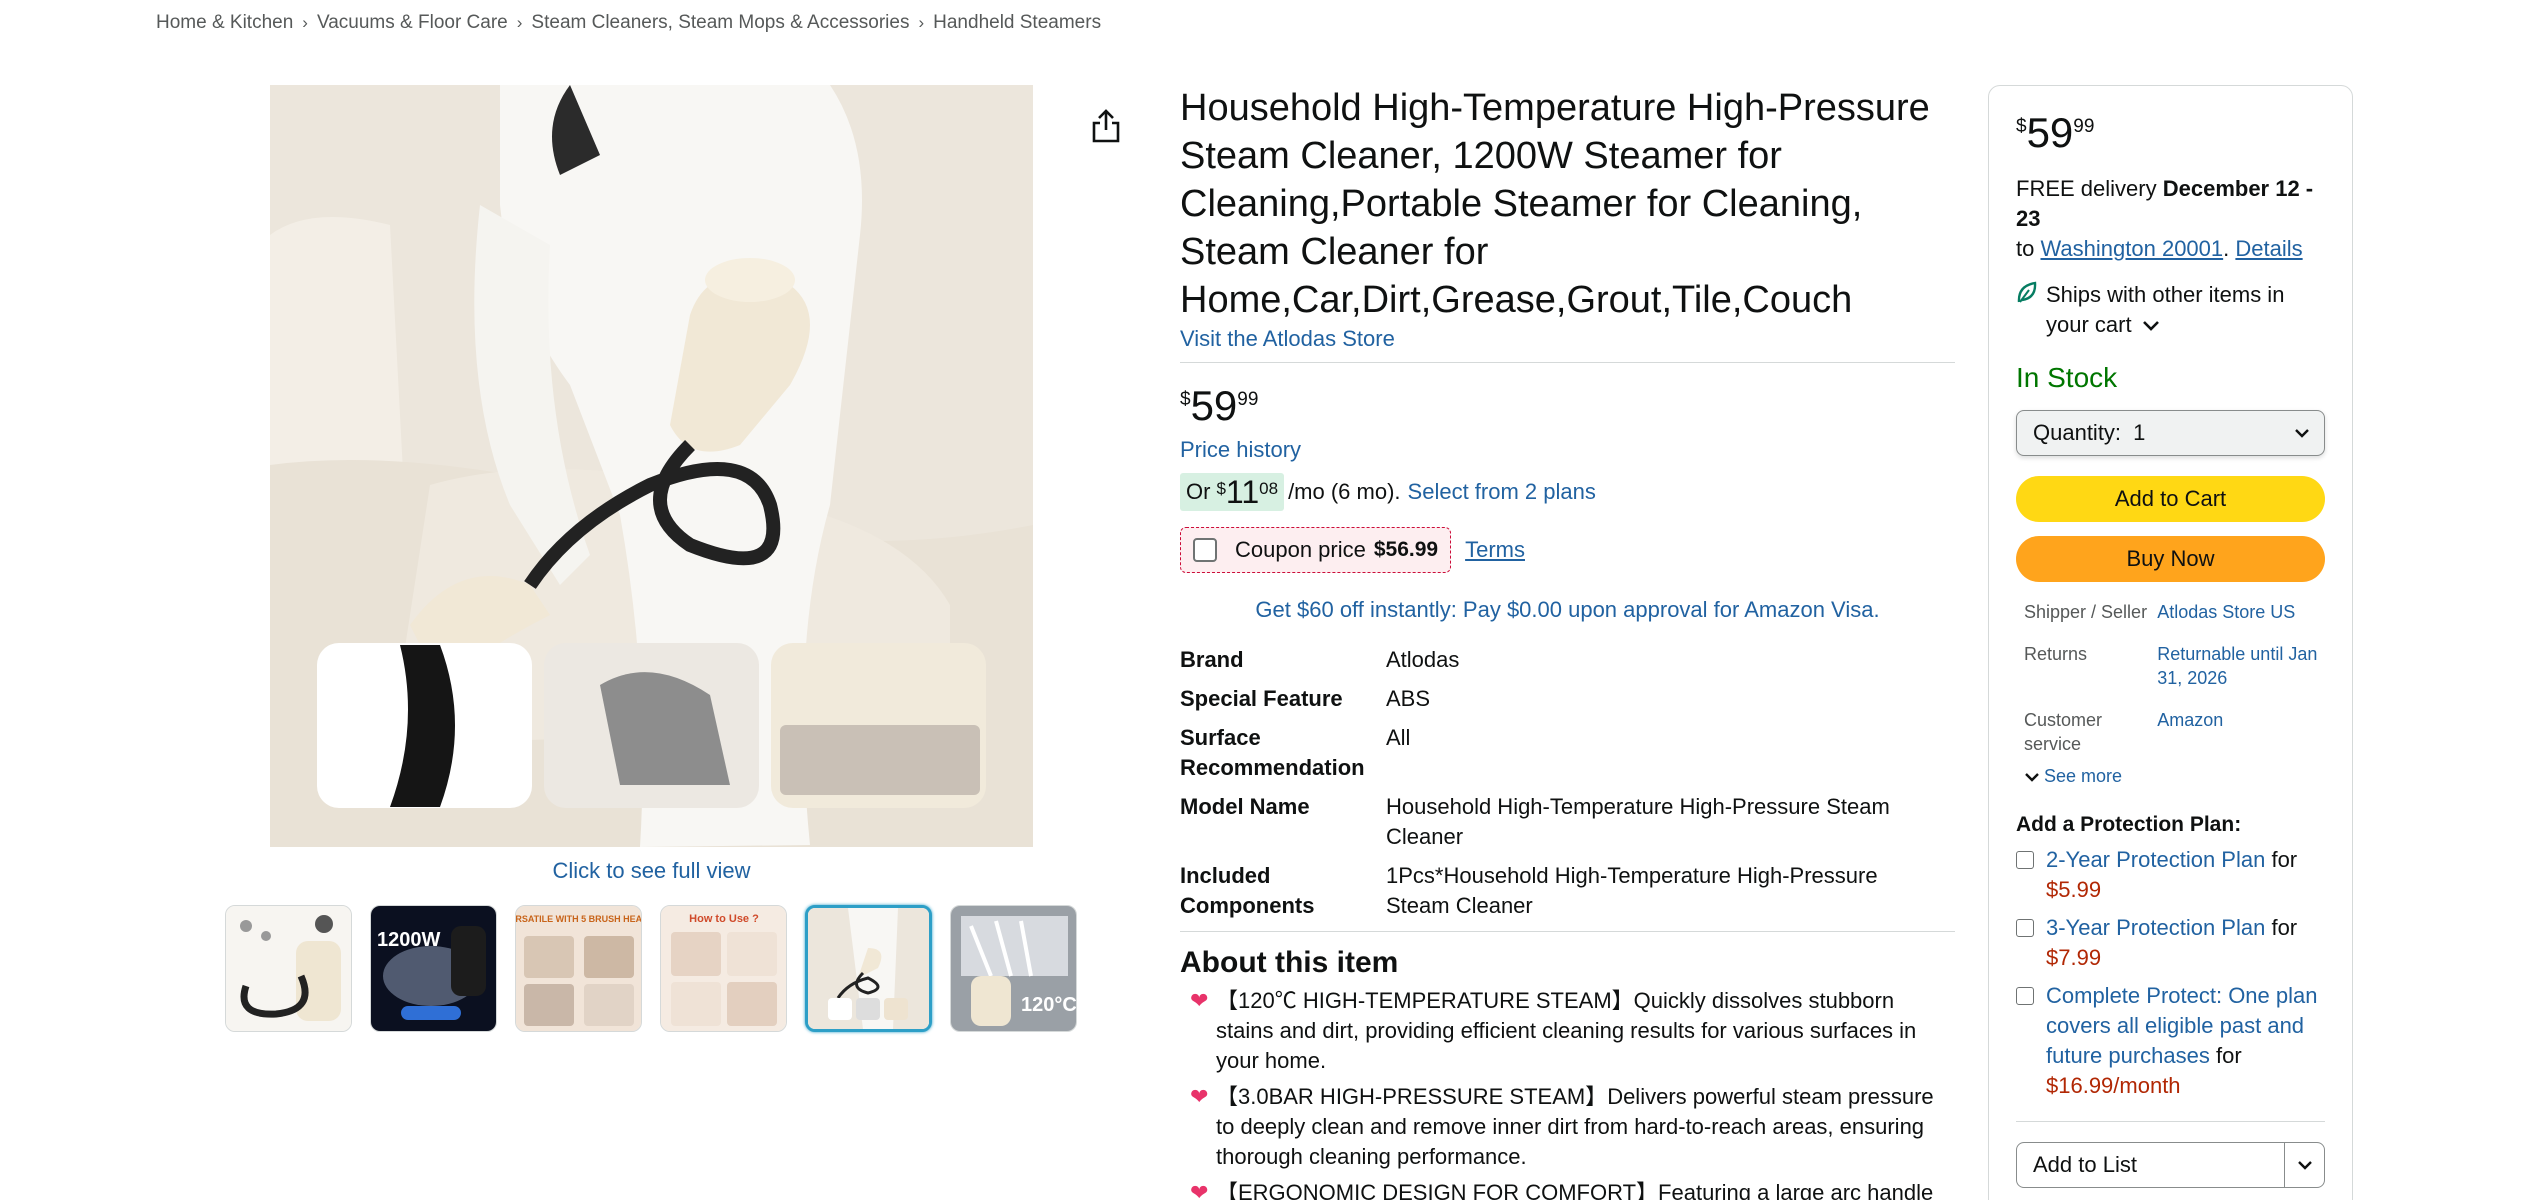  Describe the element at coordinates (651, 871) in the screenshot. I see `full-view-link: Click to see full view` at that location.